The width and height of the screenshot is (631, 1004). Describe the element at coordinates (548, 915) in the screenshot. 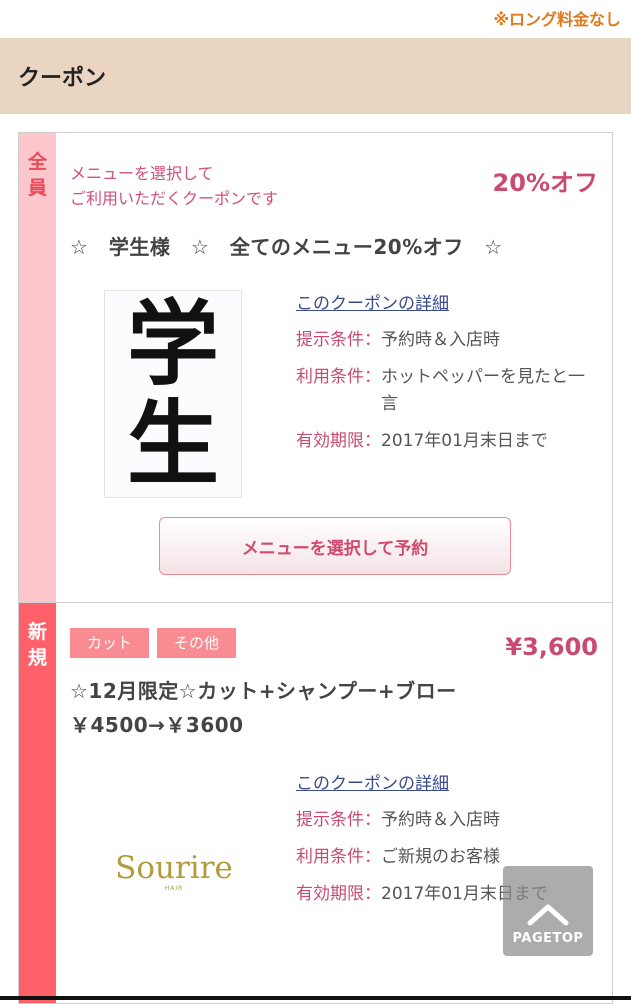

I see `chevron-up-icon` at that location.